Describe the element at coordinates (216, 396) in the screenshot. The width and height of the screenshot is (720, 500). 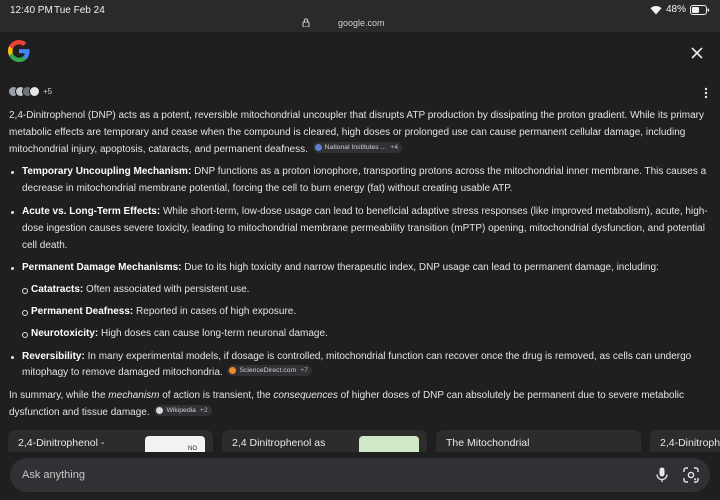
I see `summary-text: of action is transient, the` at that location.